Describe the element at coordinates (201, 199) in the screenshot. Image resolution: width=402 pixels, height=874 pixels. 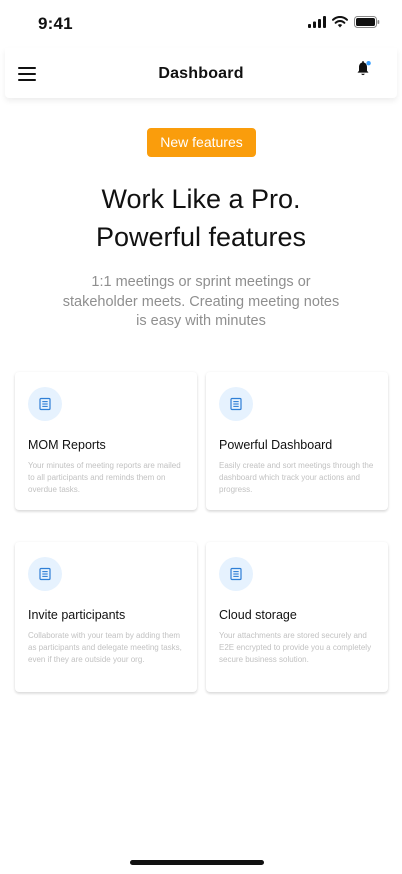
I see `hero-title-line-1: Work Like a Pro.` at that location.